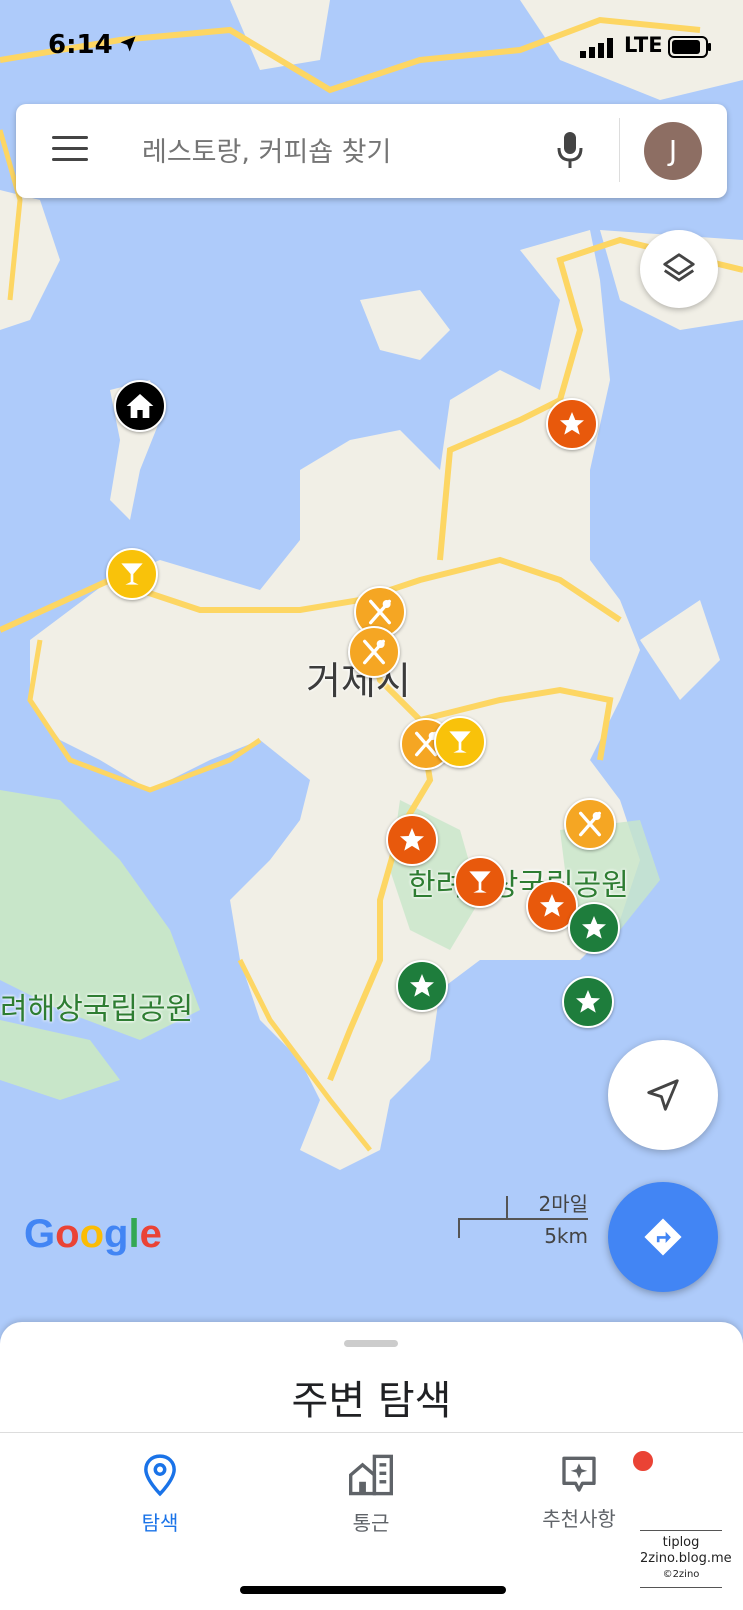 The height and width of the screenshot is (1610, 743). What do you see at coordinates (643, 1461) in the screenshot?
I see `notification-badge` at bounding box center [643, 1461].